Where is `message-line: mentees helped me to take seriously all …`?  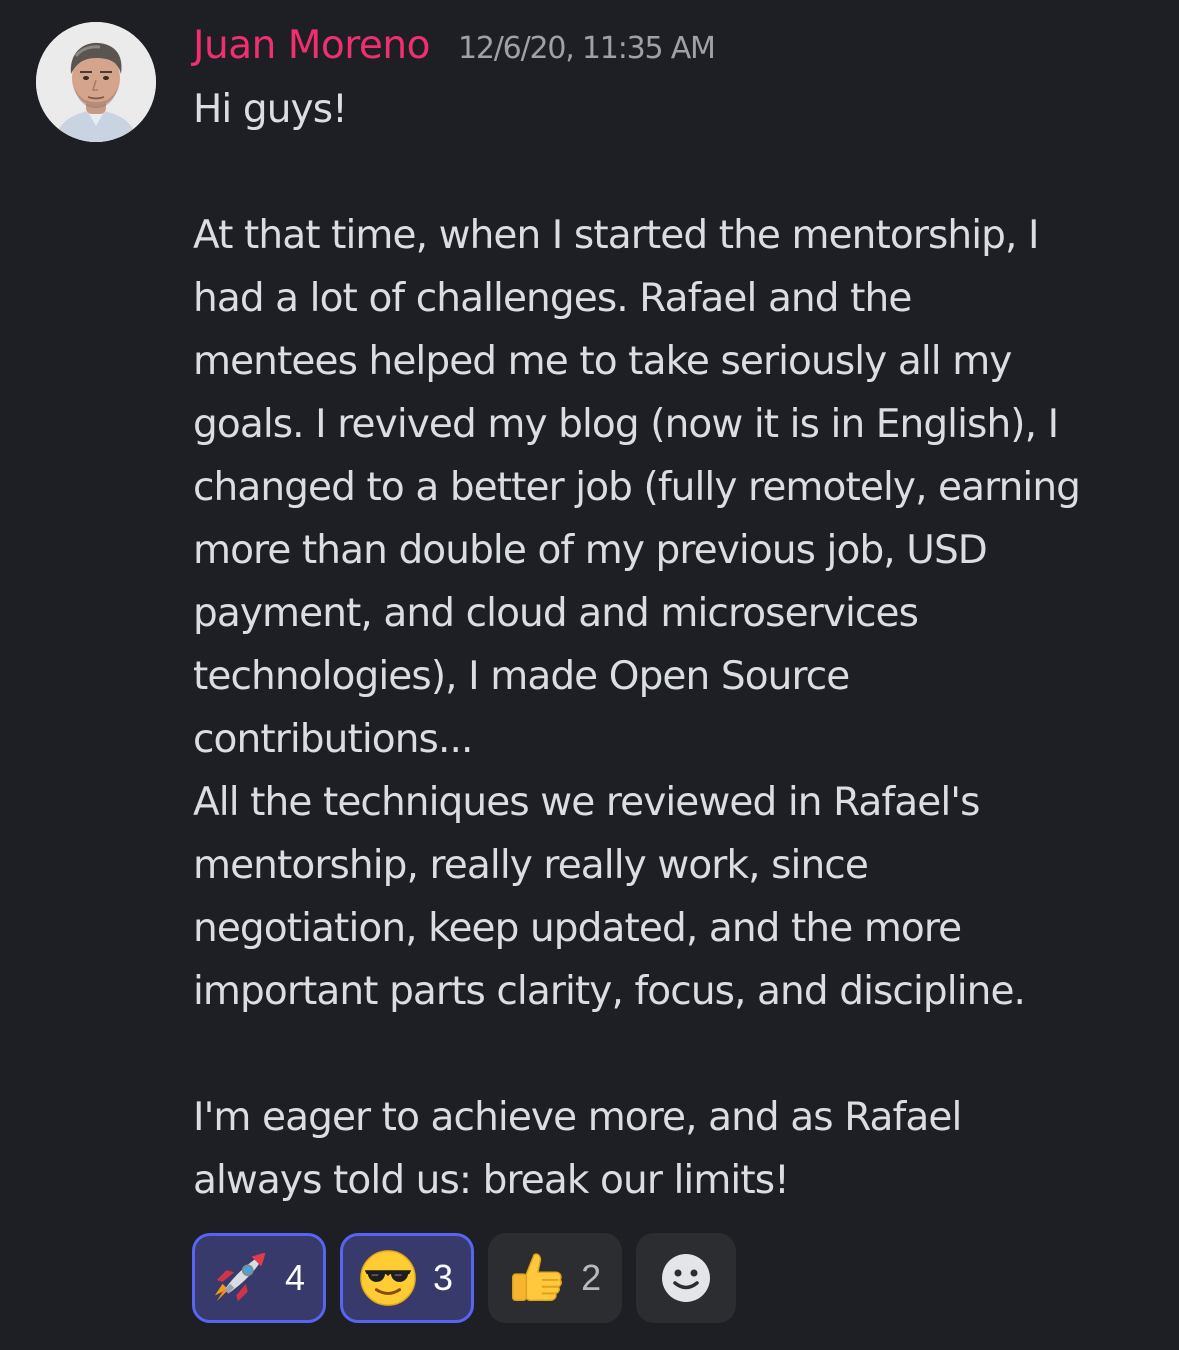
message-line: mentees helped me to take seriously all … is located at coordinates (602, 361).